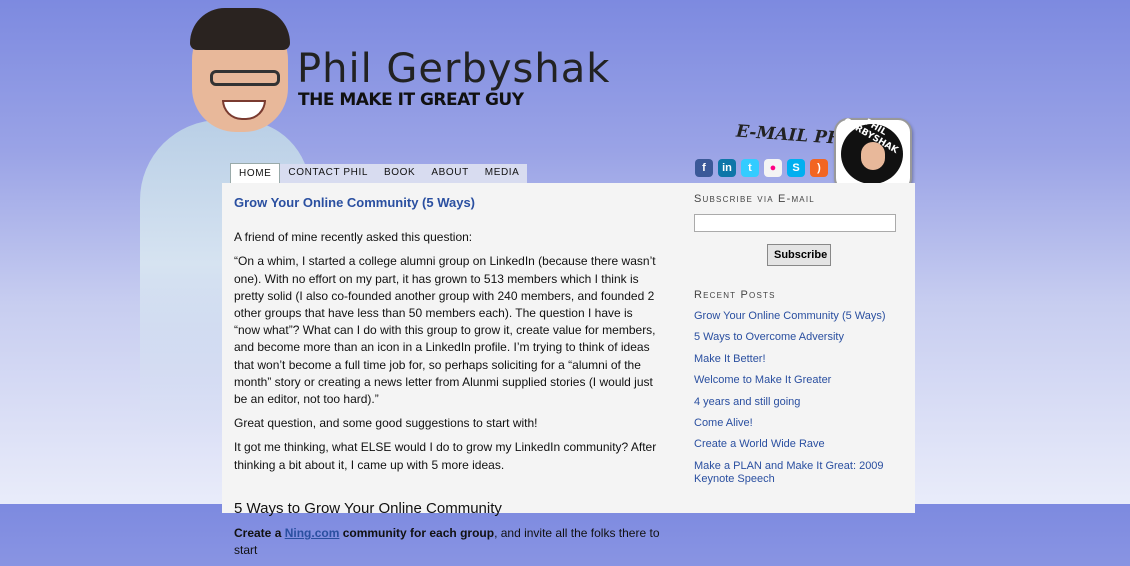 The height and width of the screenshot is (566, 1130). Describe the element at coordinates (873, 154) in the screenshot. I see `email-badge: PHIL GERBYSHAK` at that location.